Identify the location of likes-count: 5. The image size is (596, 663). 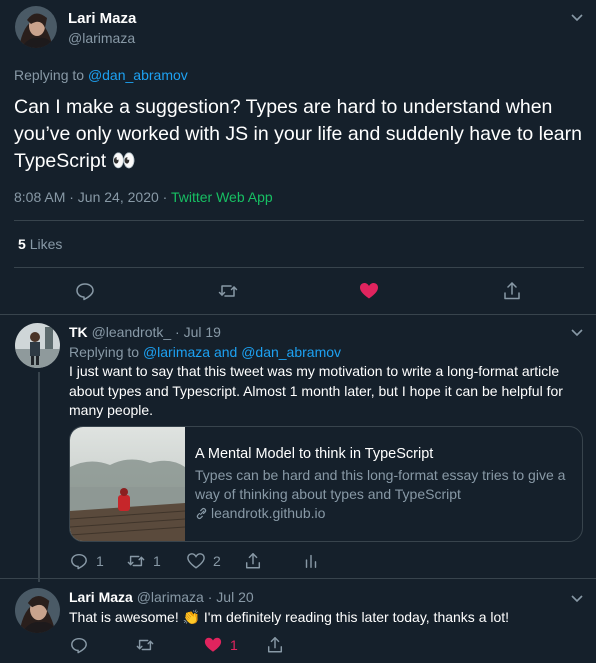
(22, 244).